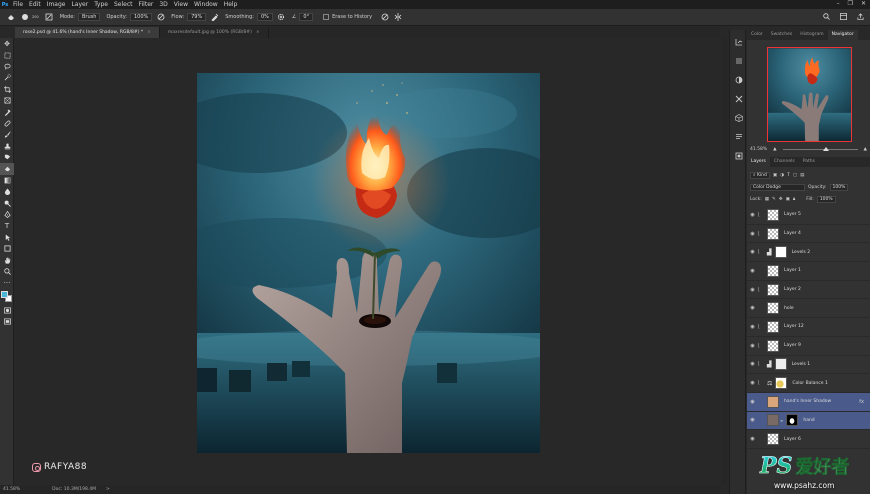 This screenshot has height=494, width=870. I want to click on fill-field: 100%, so click(826, 199).